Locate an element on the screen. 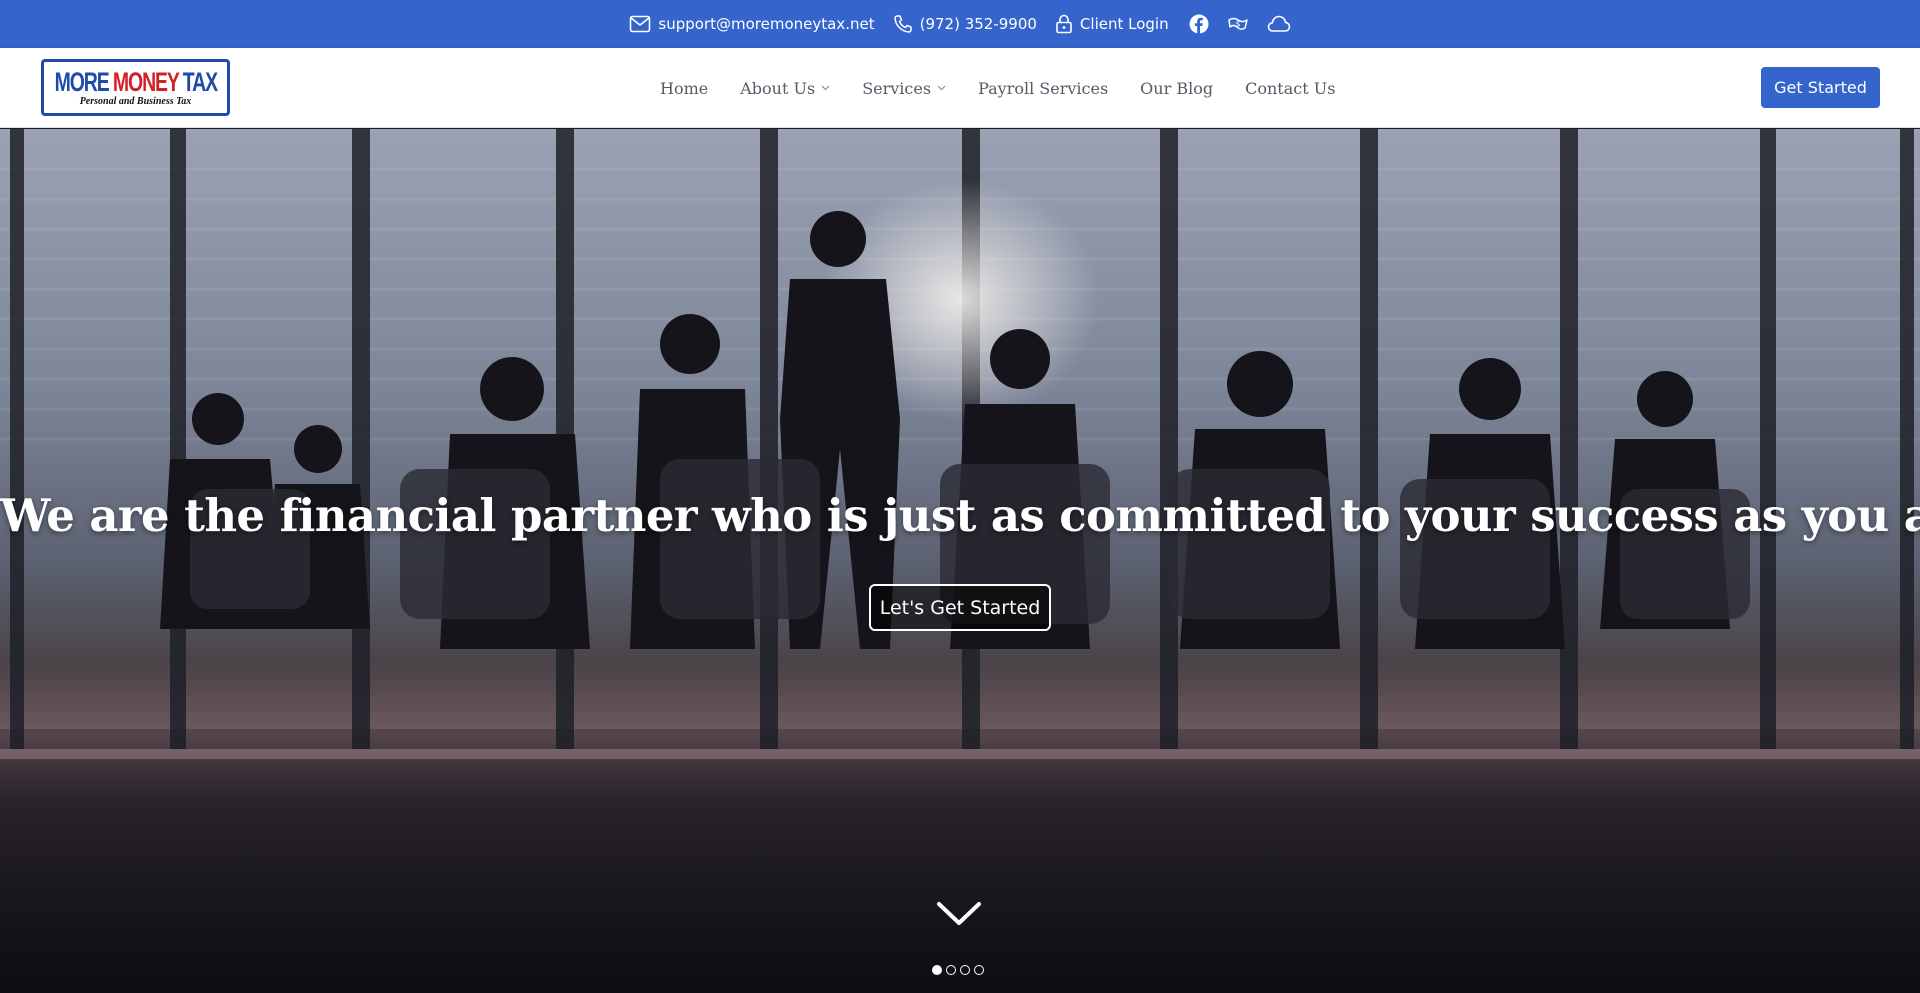 This screenshot has width=1920, height=993. nav-item-about-us: About Us is located at coordinates (785, 88).